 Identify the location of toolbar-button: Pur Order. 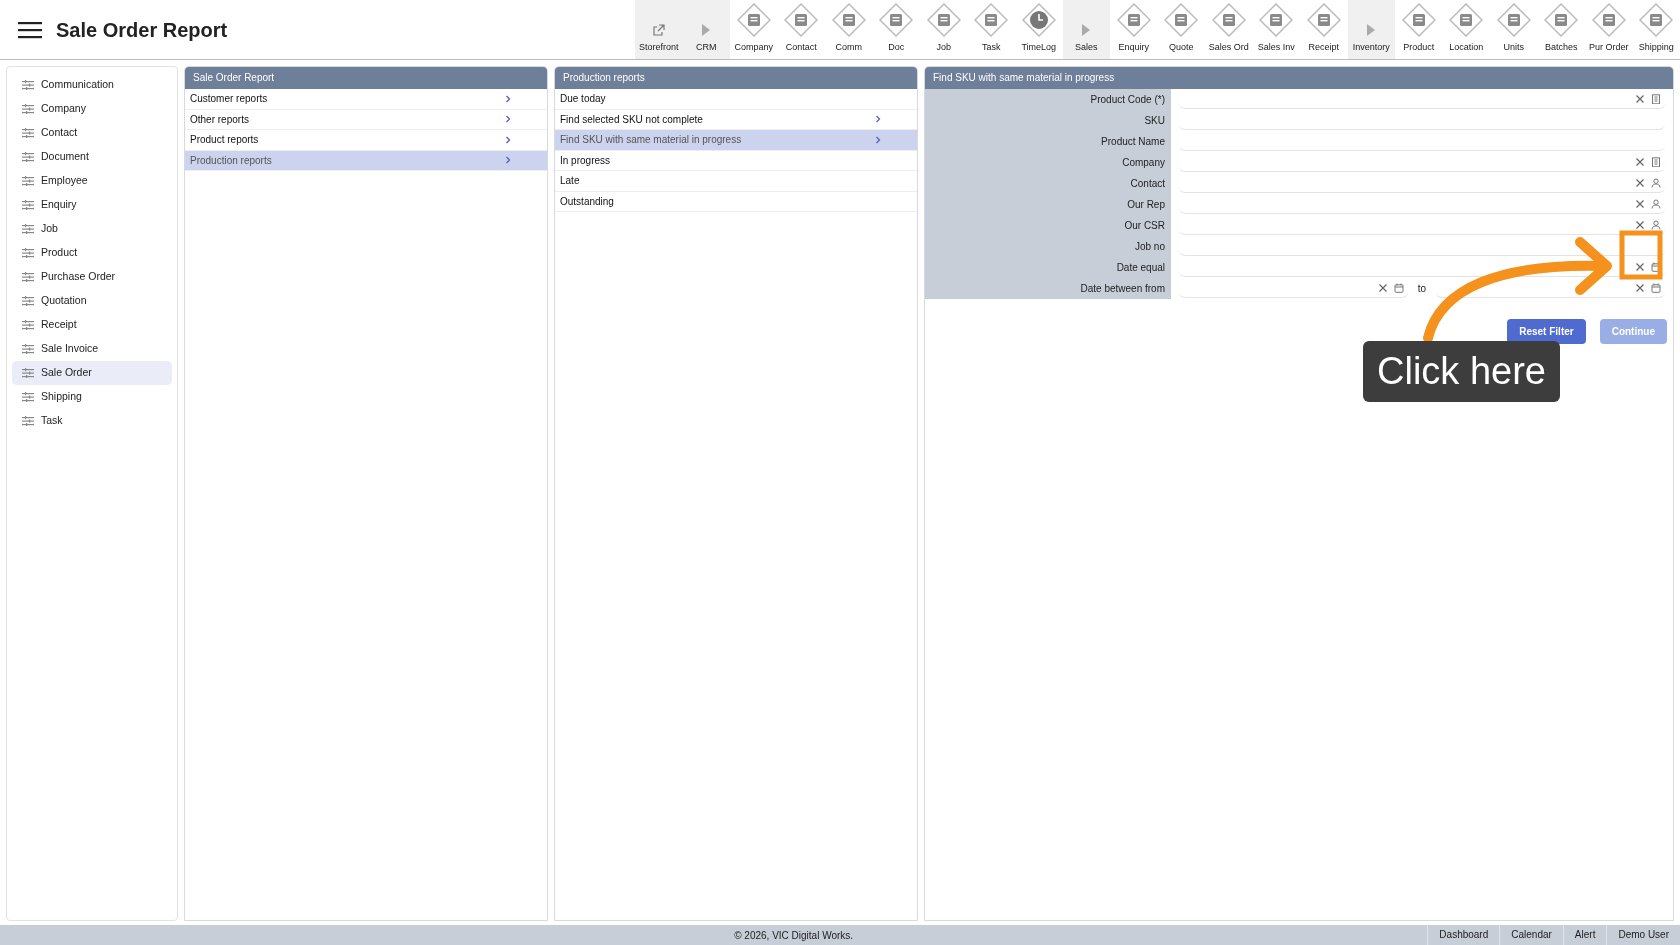
(1609, 29).